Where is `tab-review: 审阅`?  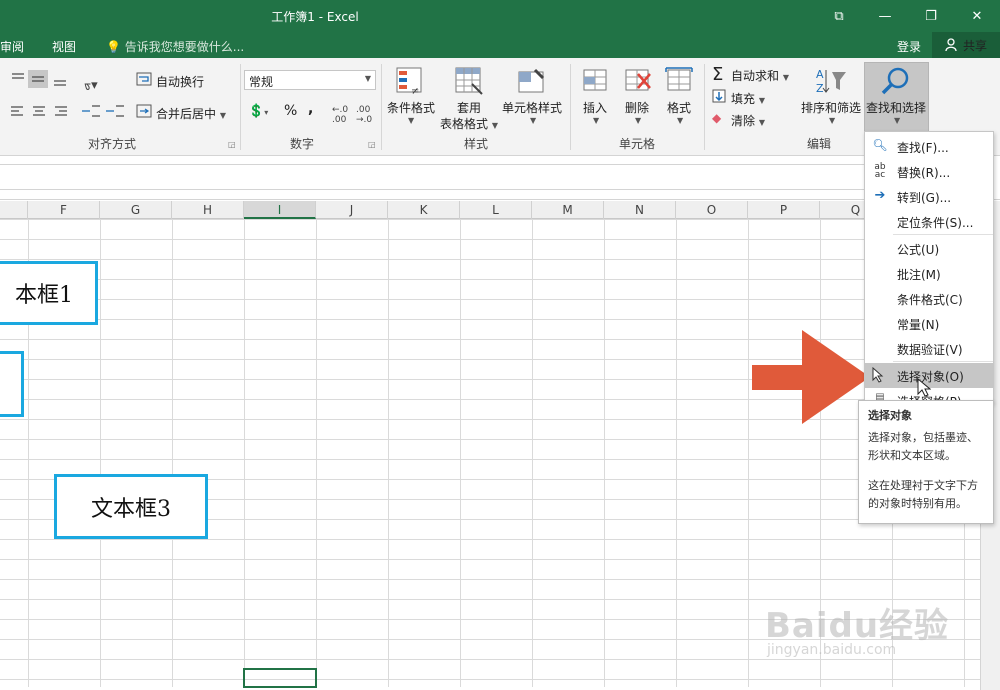
tab-review: 审阅 is located at coordinates (12, 46).